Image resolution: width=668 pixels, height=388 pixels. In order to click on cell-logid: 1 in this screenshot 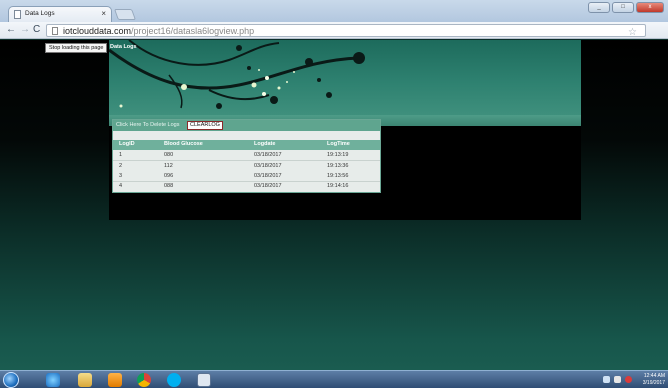, I will do `click(121, 155)`.